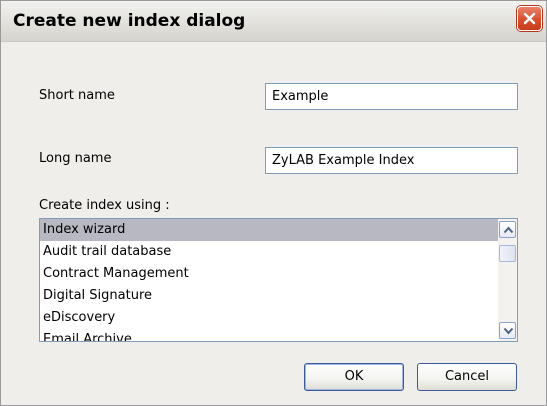  I want to click on long-name-label: Long name, so click(75, 158).